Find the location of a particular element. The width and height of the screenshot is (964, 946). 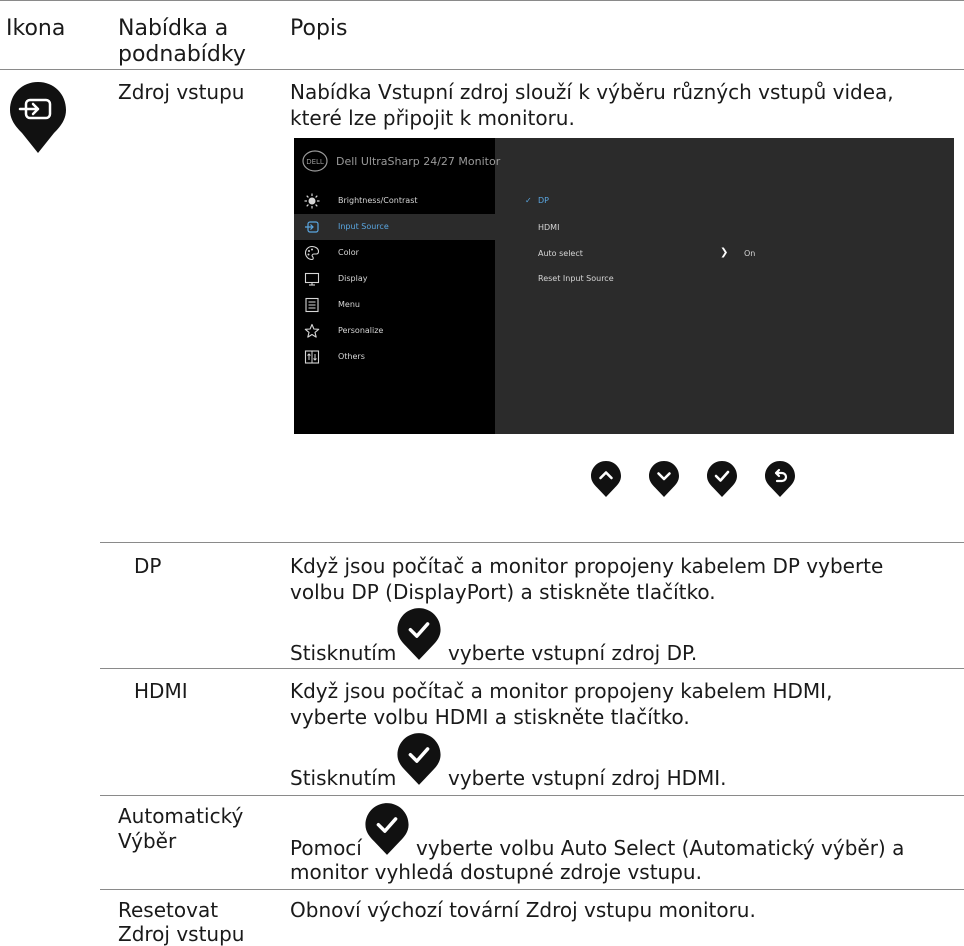

osd-menu-brightness: Brightness/Contrast is located at coordinates (394, 201).